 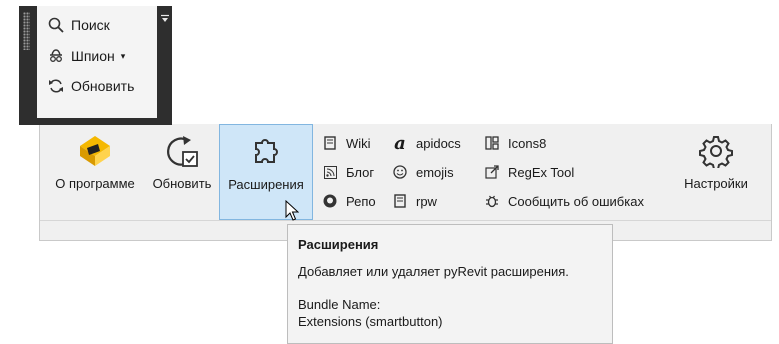 I want to click on bug-icon, so click(x=492, y=201).